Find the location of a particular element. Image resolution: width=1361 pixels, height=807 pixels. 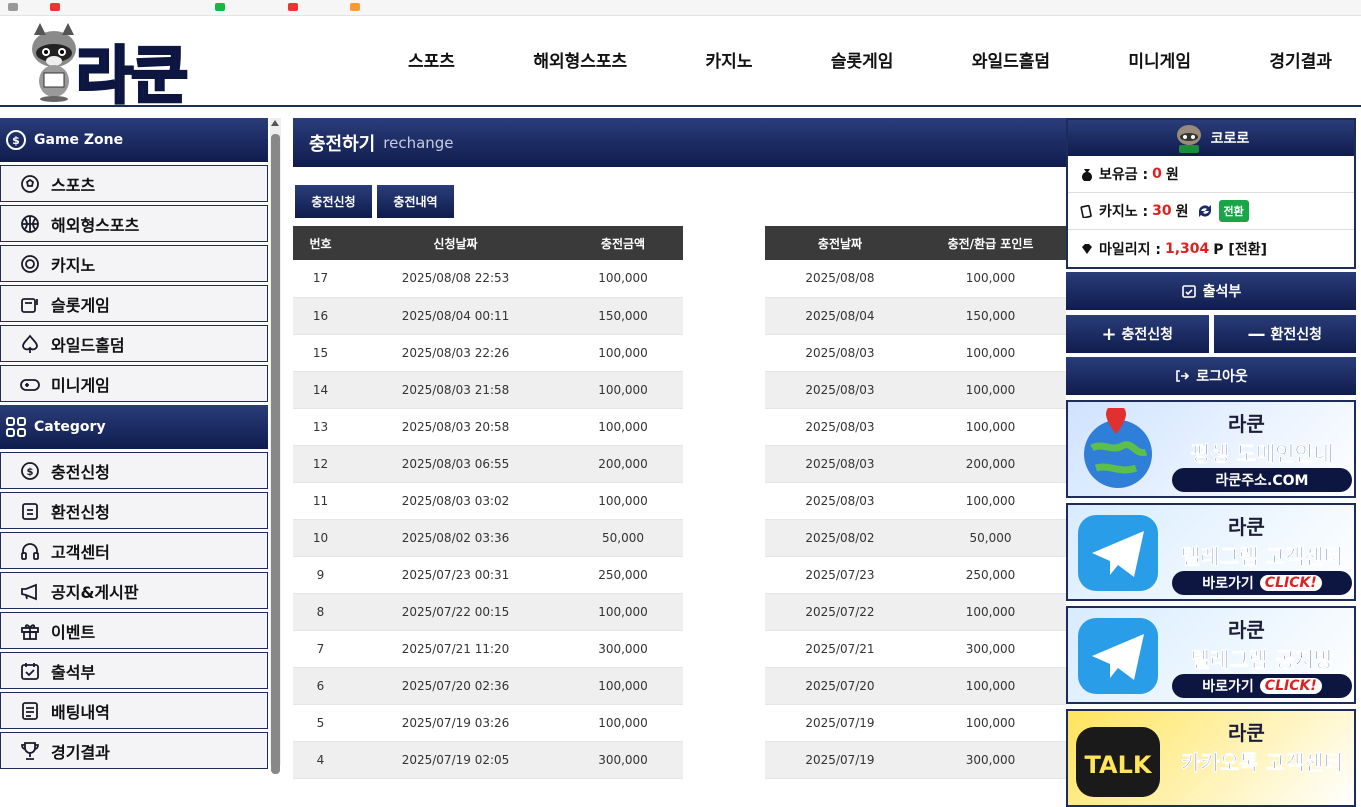

casino-row: 카지노 : 30 원 전환 is located at coordinates (1211, 211).